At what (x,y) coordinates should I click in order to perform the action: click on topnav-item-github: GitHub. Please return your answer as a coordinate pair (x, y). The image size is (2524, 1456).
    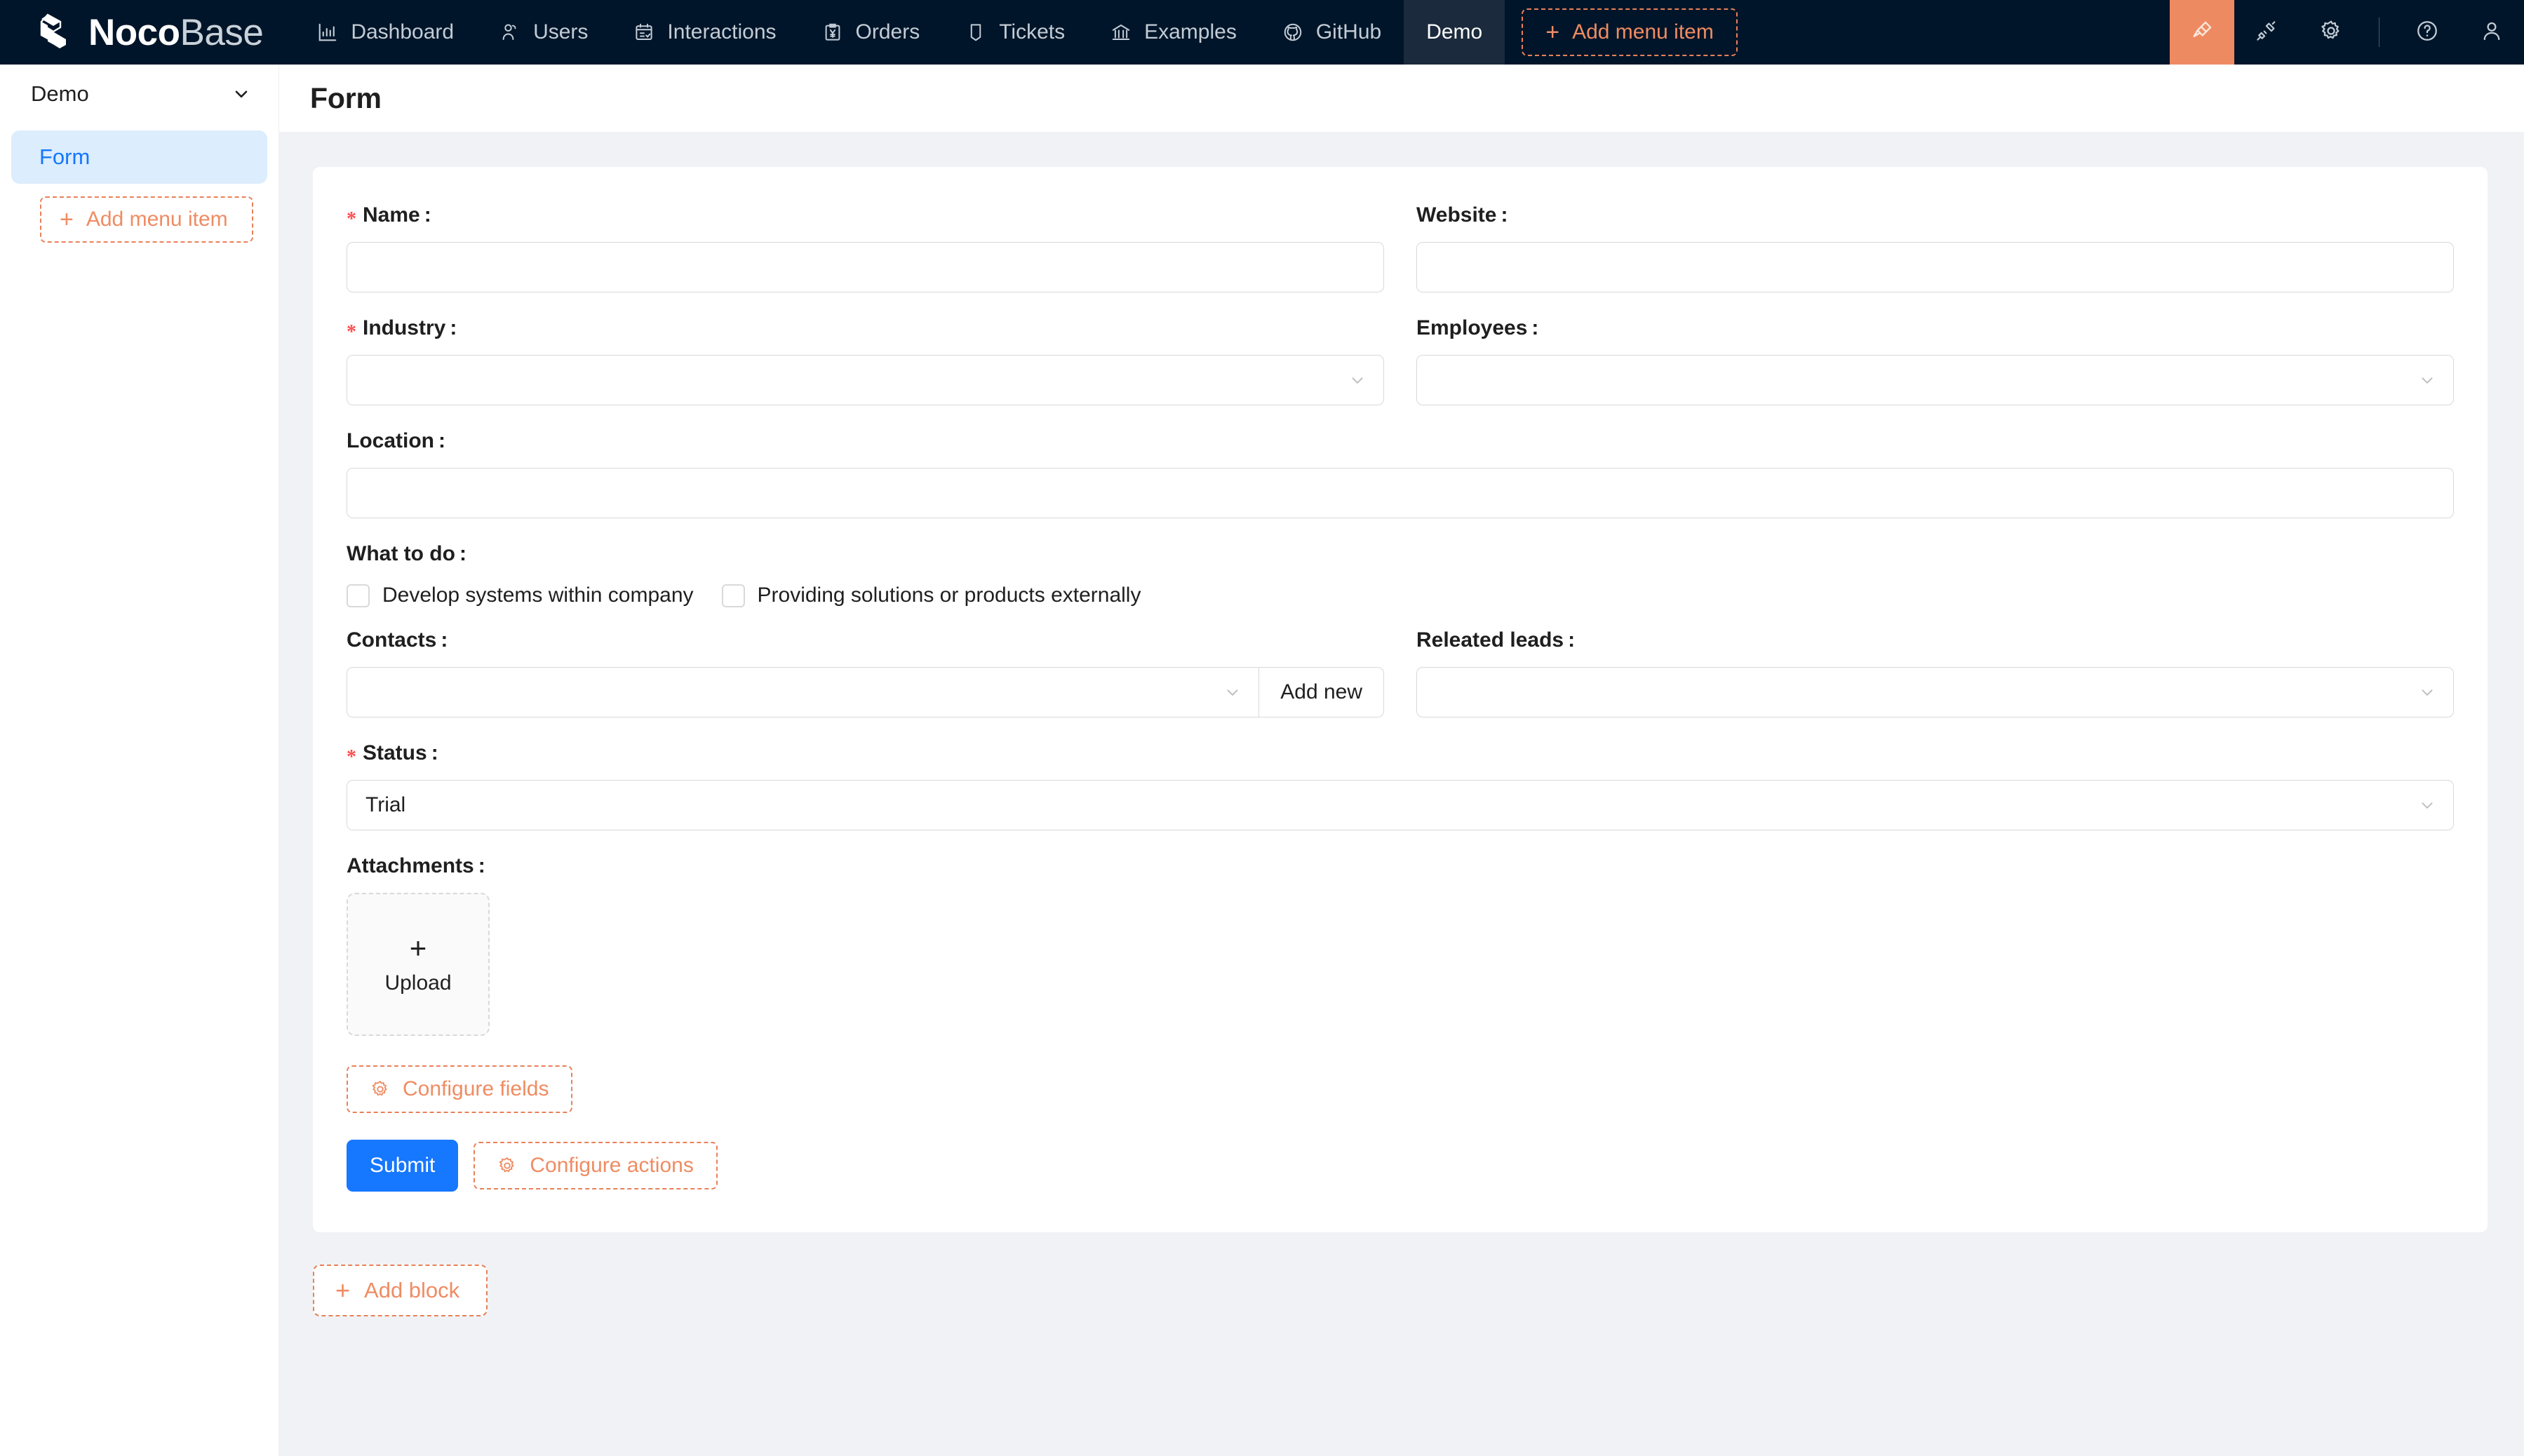
    Looking at the image, I should click on (1331, 32).